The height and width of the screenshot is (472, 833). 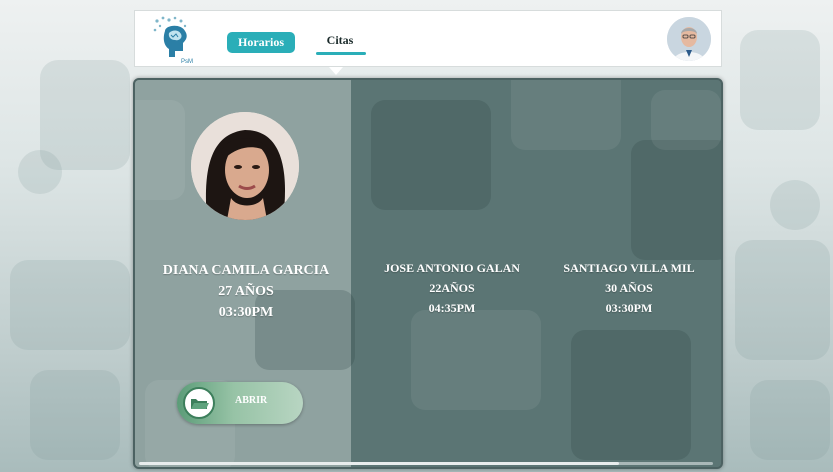 I want to click on patient-entry-1: DIANA CAMILA GARCIA 27 AÑOS 03:30PM, so click(x=246, y=291).